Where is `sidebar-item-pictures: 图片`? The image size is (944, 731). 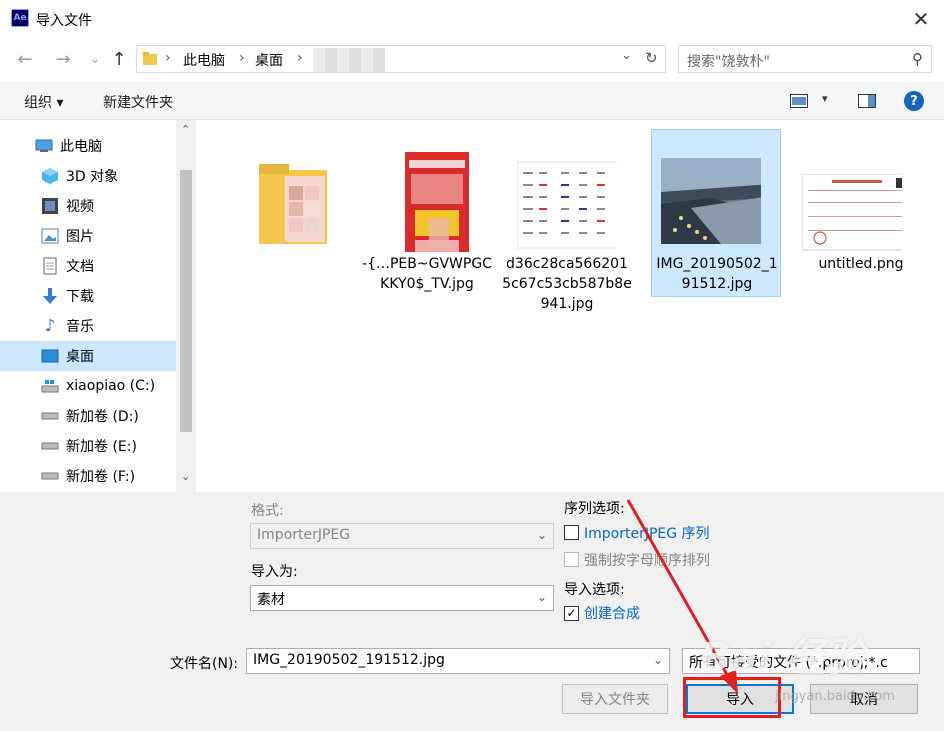 sidebar-item-pictures: 图片 is located at coordinates (88, 236).